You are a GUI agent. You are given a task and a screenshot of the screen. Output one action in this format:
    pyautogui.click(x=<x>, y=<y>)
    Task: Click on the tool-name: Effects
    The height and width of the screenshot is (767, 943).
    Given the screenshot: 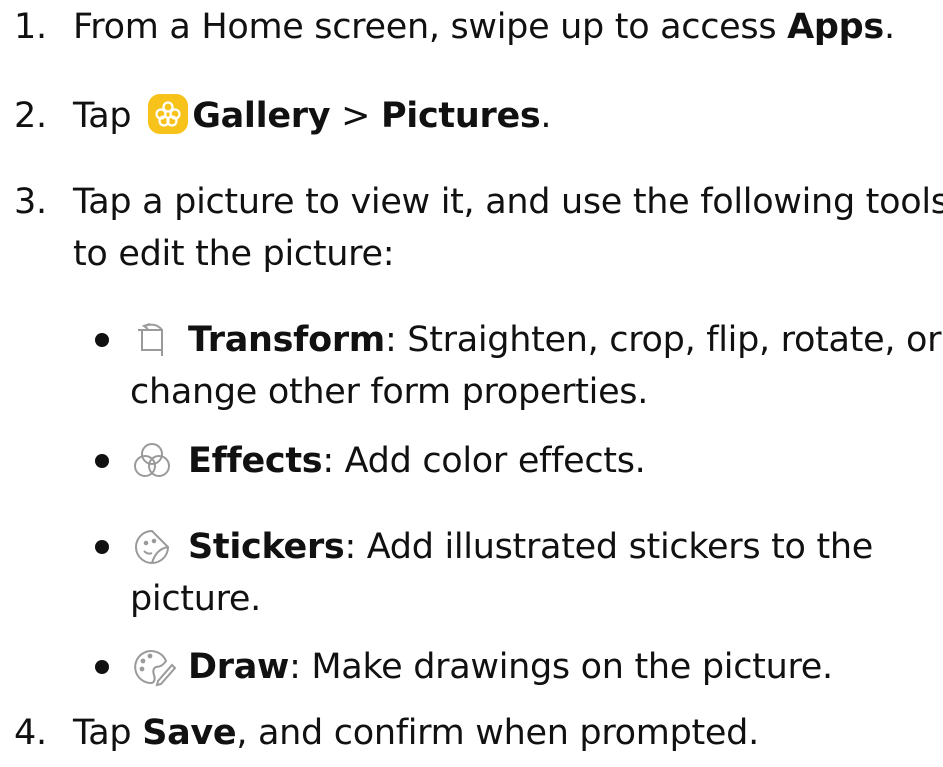 What is the action you would take?
    pyautogui.click(x=255, y=461)
    